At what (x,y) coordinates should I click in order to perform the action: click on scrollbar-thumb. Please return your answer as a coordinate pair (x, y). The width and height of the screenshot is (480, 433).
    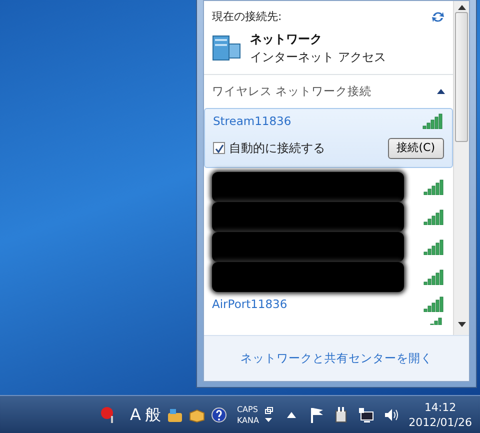
    Looking at the image, I should click on (461, 77).